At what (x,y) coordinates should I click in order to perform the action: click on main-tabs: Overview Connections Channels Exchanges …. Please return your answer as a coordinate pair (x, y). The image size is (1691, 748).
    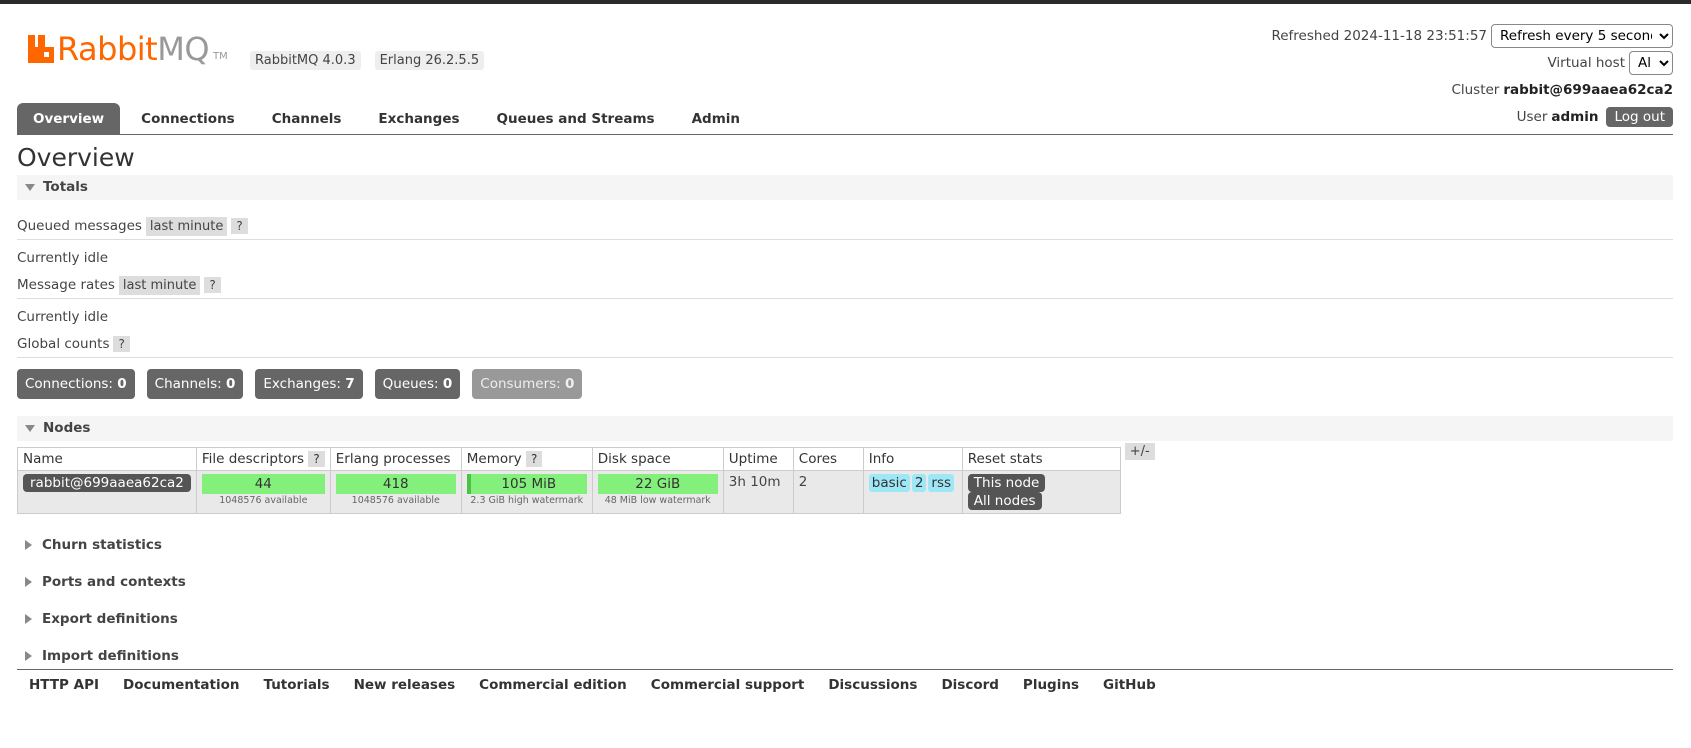
    Looking at the image, I should click on (845, 119).